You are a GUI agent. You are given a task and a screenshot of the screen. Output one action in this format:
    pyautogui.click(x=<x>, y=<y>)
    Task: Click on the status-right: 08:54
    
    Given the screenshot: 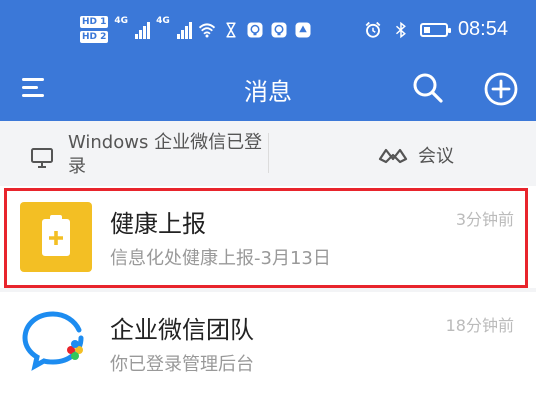 What is the action you would take?
    pyautogui.click(x=436, y=29)
    